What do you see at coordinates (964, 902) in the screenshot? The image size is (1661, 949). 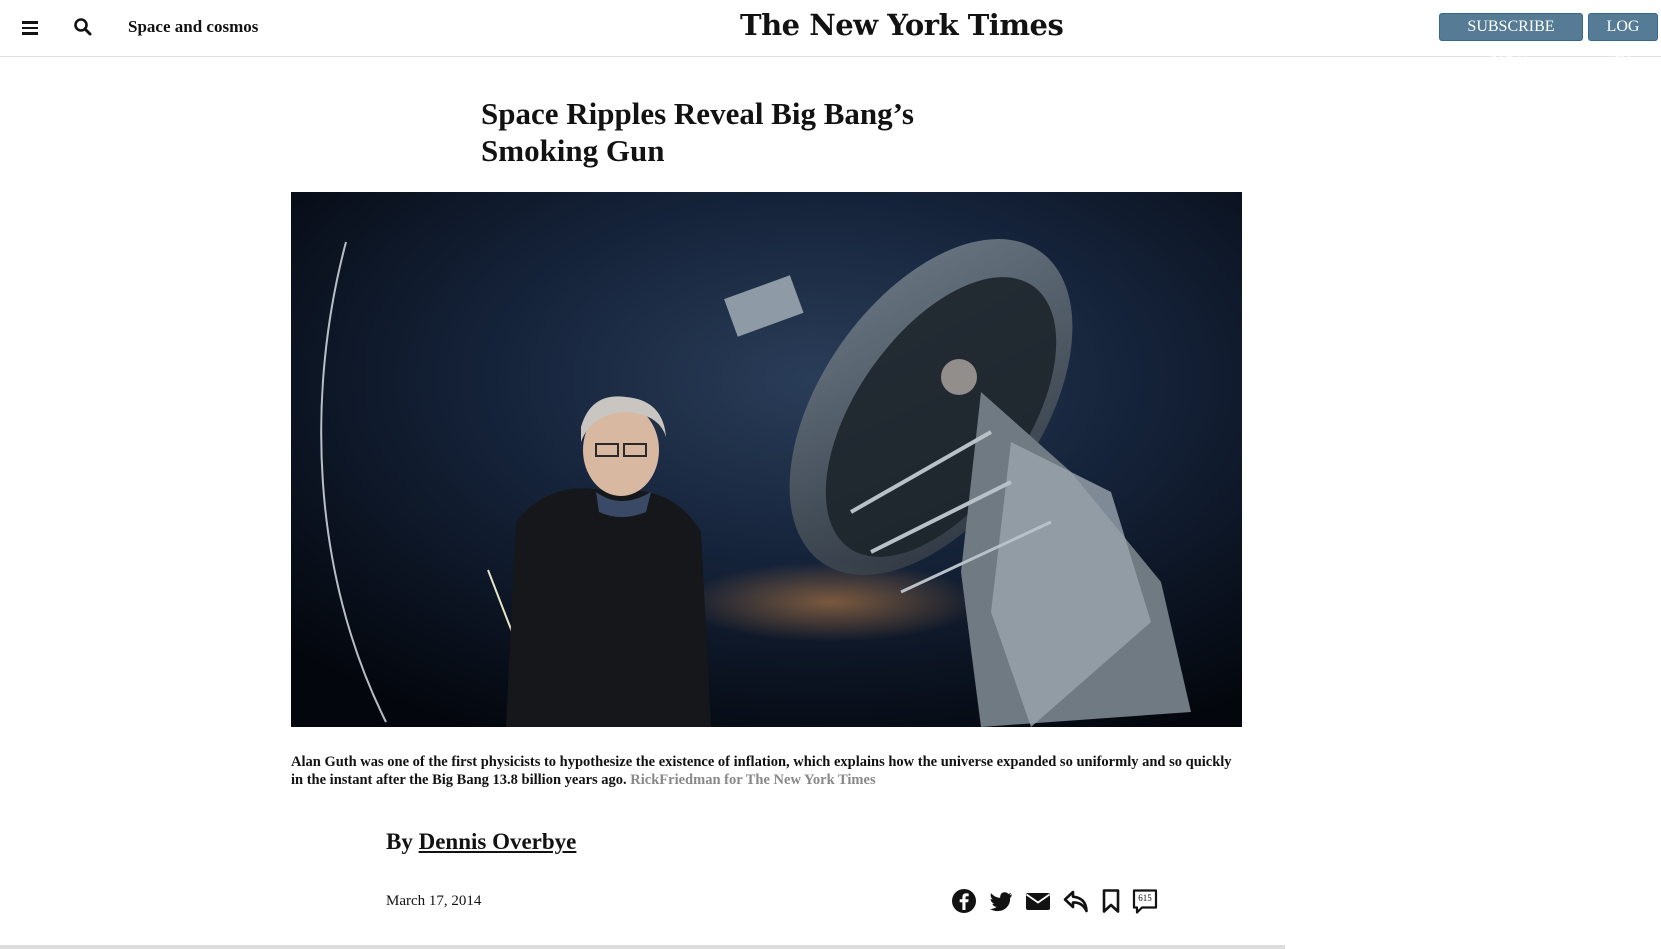 I see `facebook-icon` at bounding box center [964, 902].